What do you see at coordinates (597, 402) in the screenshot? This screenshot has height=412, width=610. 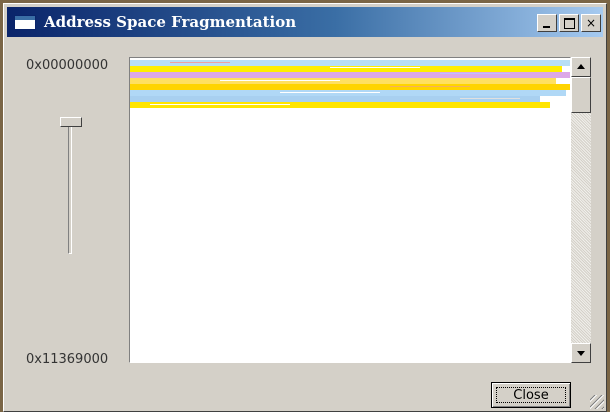 I see `resize-grip` at bounding box center [597, 402].